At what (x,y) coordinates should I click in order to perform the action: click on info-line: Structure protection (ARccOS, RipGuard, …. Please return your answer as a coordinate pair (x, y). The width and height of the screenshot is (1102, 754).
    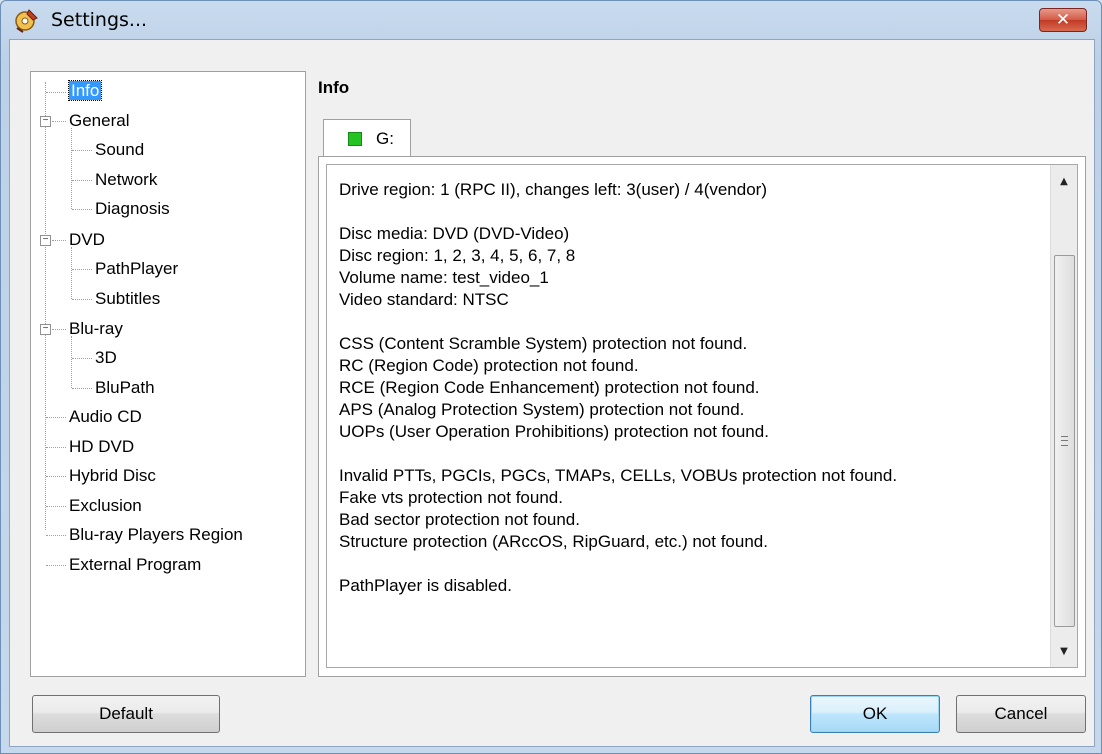
    Looking at the image, I should click on (553, 541).